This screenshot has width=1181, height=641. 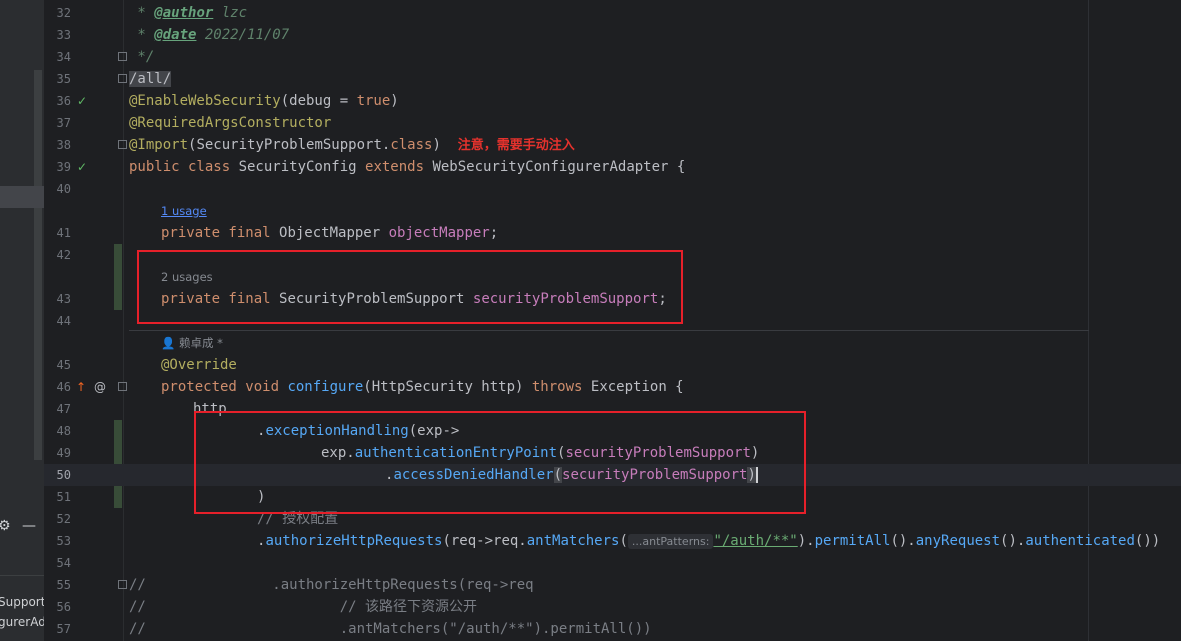 I want to click on code-line: * @author lzc, so click(x=188, y=13).